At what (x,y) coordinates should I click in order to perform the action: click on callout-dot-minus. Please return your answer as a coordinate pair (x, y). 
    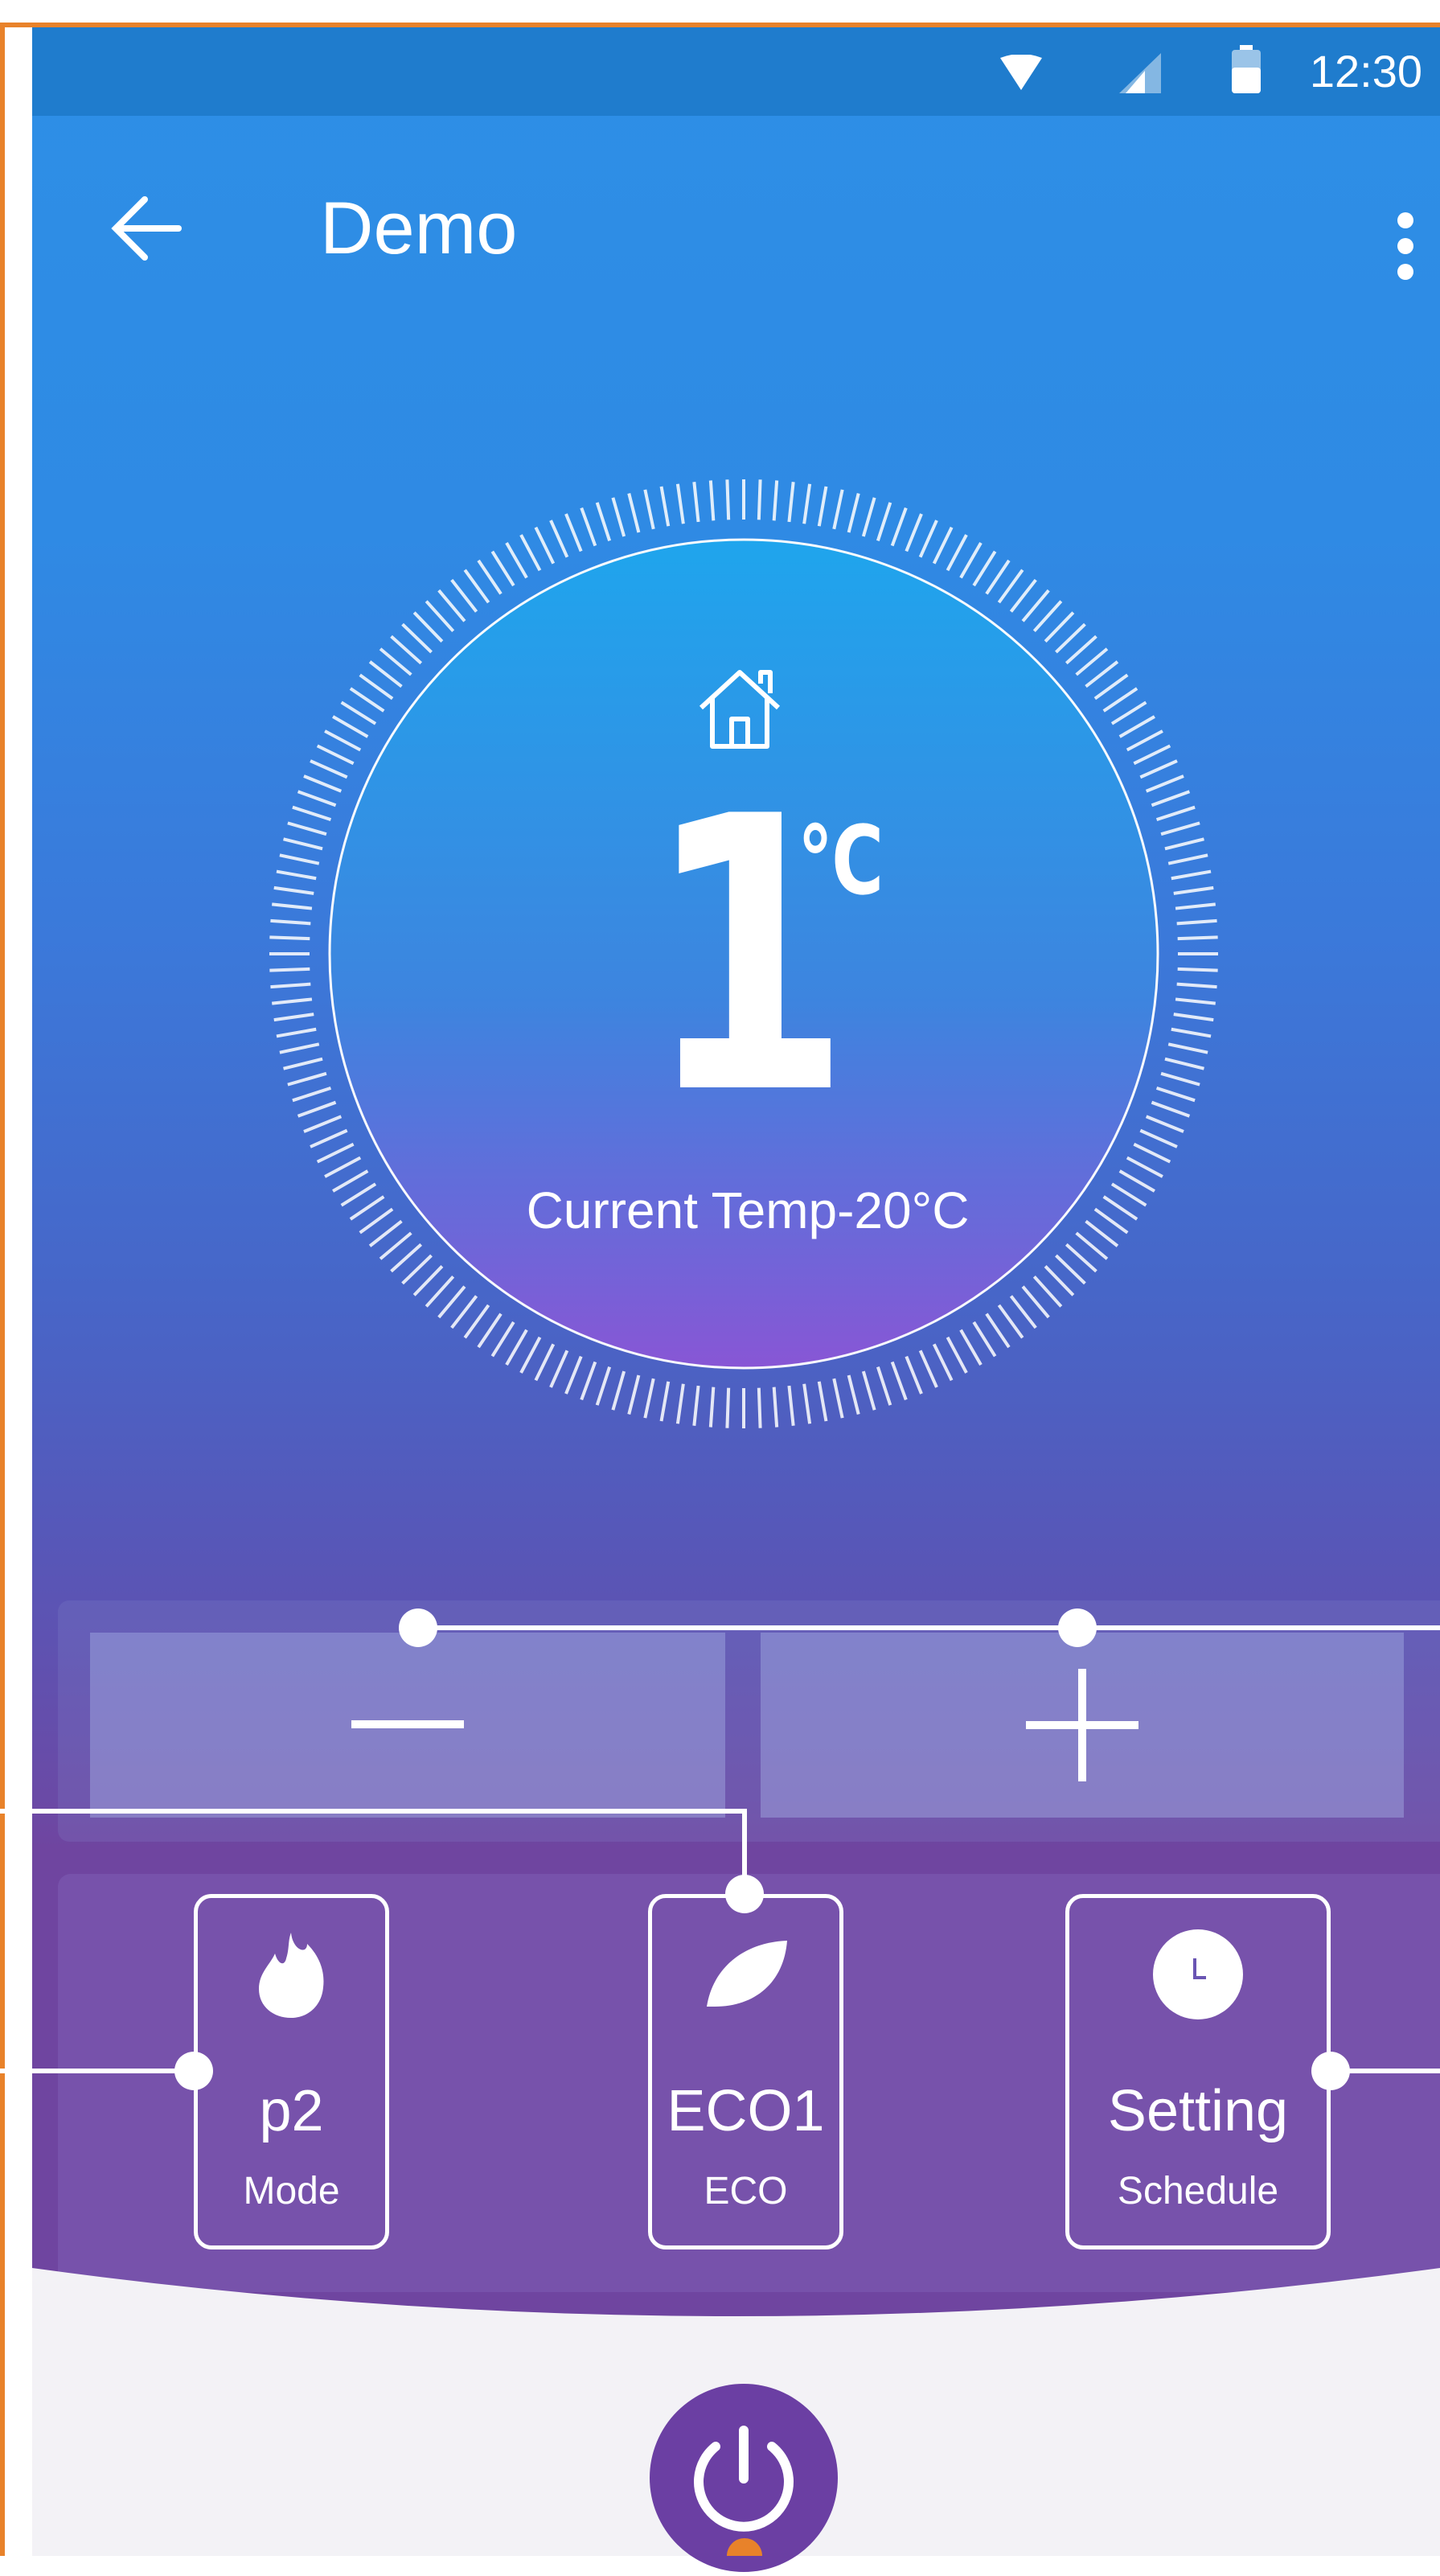
    Looking at the image, I should click on (418, 1627).